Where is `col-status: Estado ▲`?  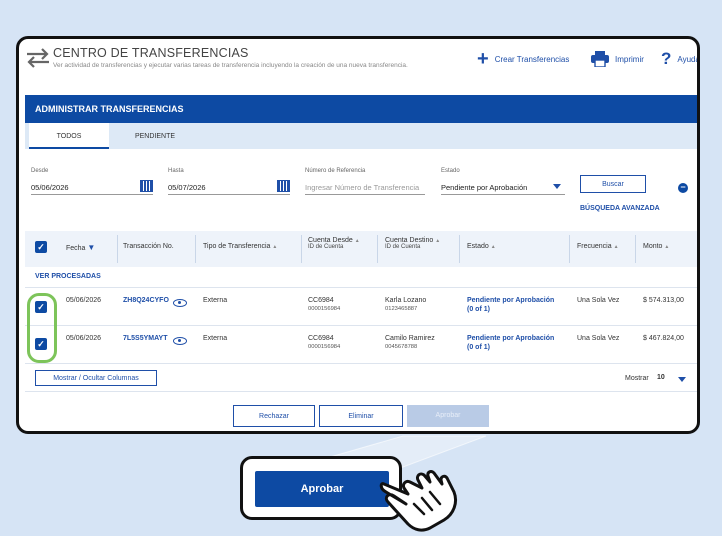 col-status: Estado ▲ is located at coordinates (481, 246).